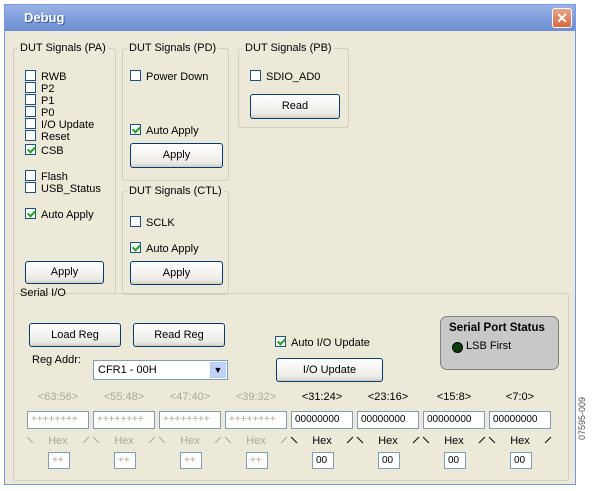  I want to click on serial-port-status-panel: Serial Port Status LSB First, so click(499, 343).